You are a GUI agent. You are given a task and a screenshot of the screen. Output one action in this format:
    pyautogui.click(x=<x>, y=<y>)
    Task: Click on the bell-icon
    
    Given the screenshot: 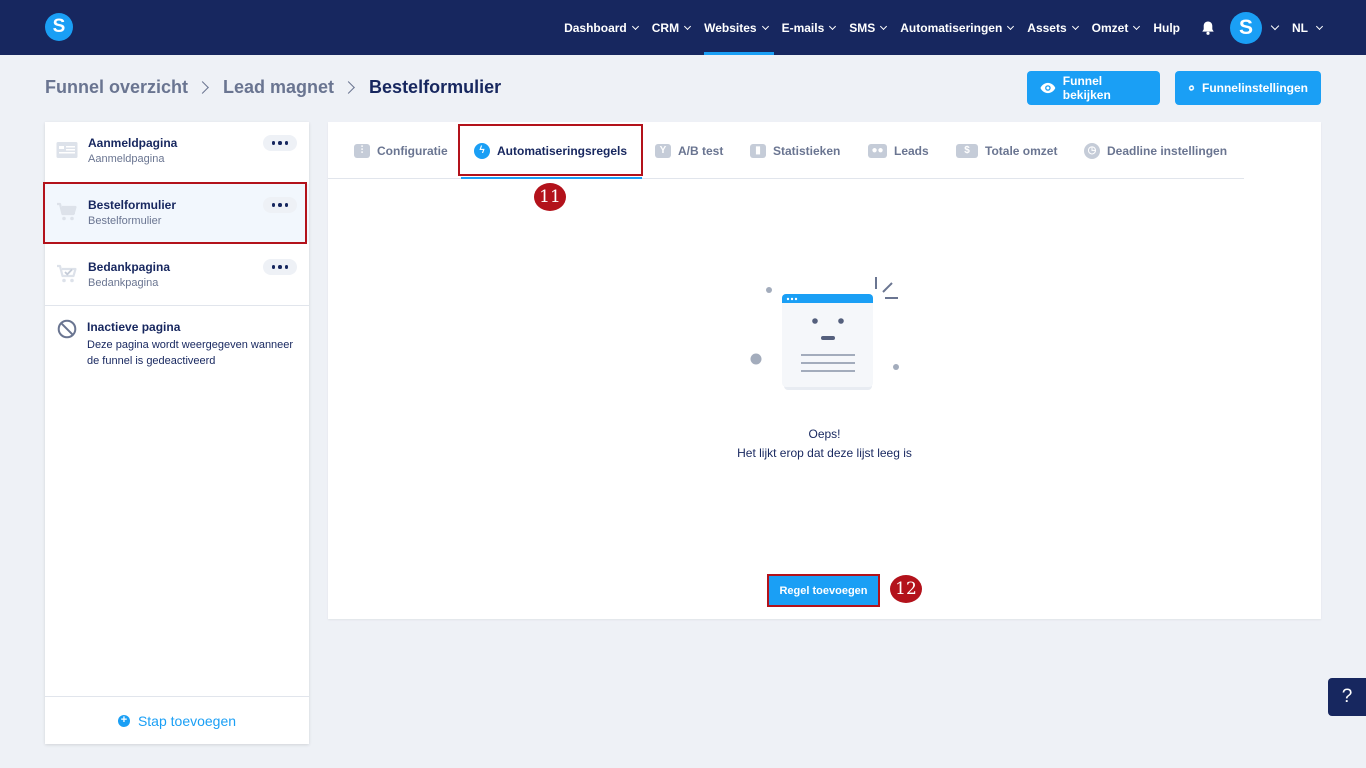 What is the action you would take?
    pyautogui.click(x=1208, y=28)
    